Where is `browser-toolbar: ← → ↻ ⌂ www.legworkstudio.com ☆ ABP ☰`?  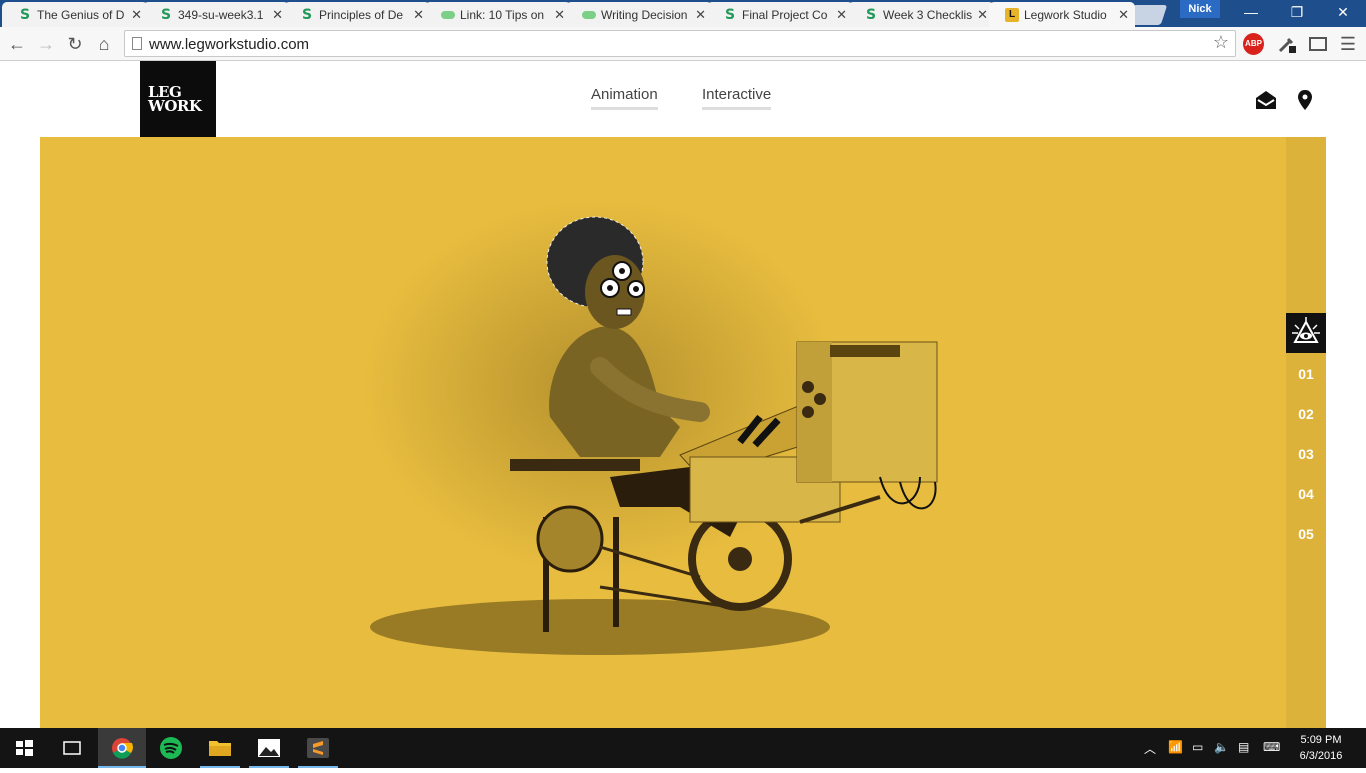 browser-toolbar: ← → ↻ ⌂ www.legworkstudio.com ☆ ABP ☰ is located at coordinates (683, 44).